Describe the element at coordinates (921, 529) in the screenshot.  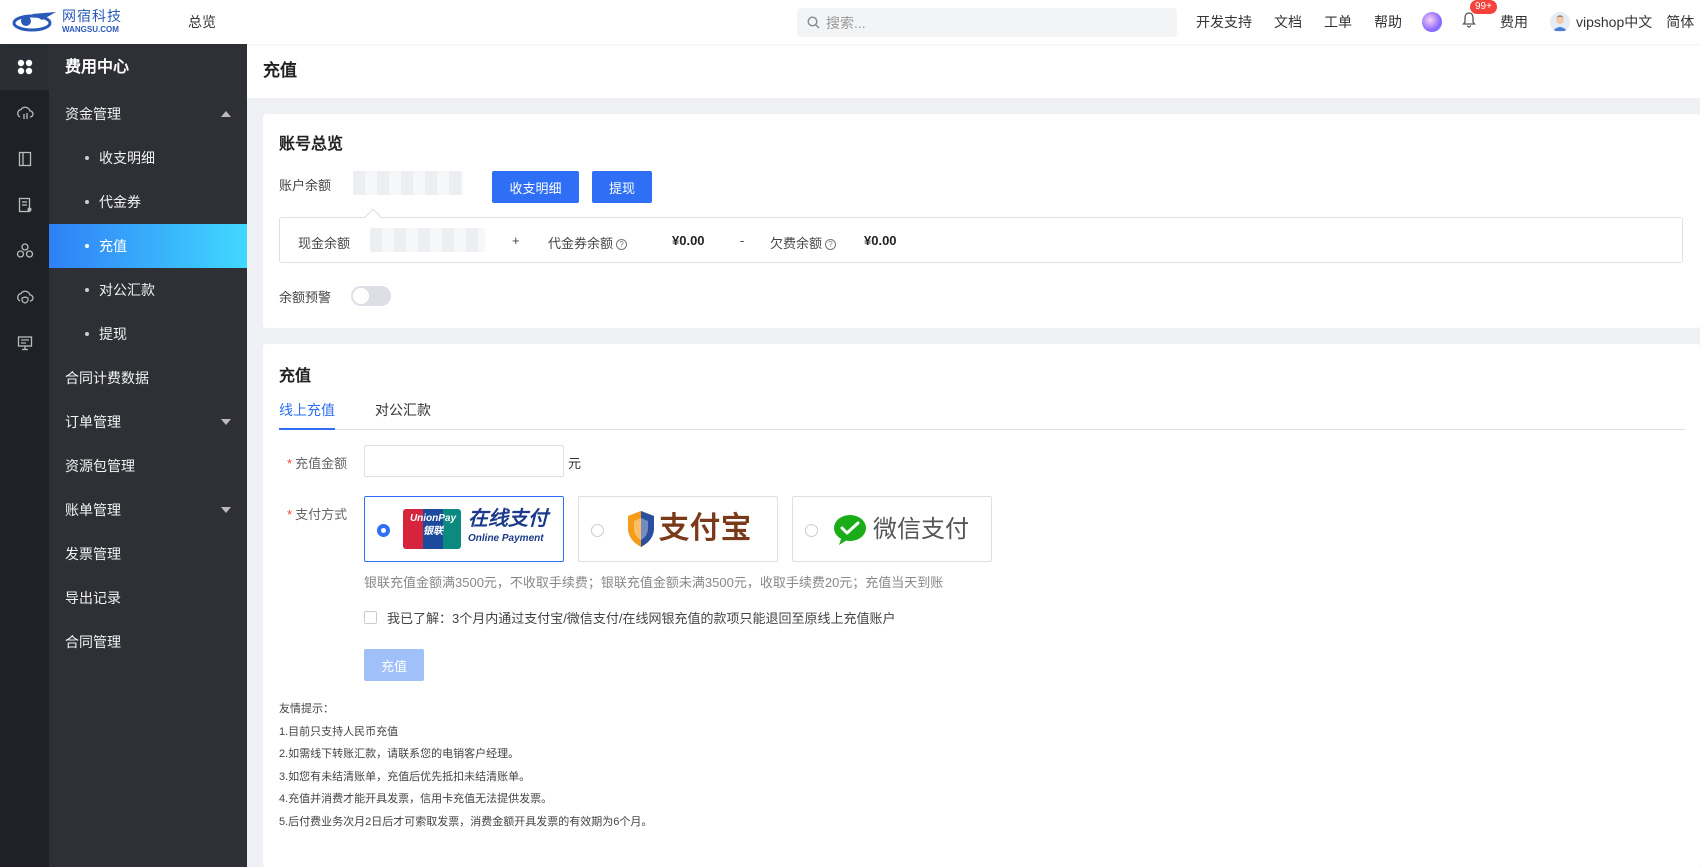
I see `wechat-pay-text: 微信支付` at that location.